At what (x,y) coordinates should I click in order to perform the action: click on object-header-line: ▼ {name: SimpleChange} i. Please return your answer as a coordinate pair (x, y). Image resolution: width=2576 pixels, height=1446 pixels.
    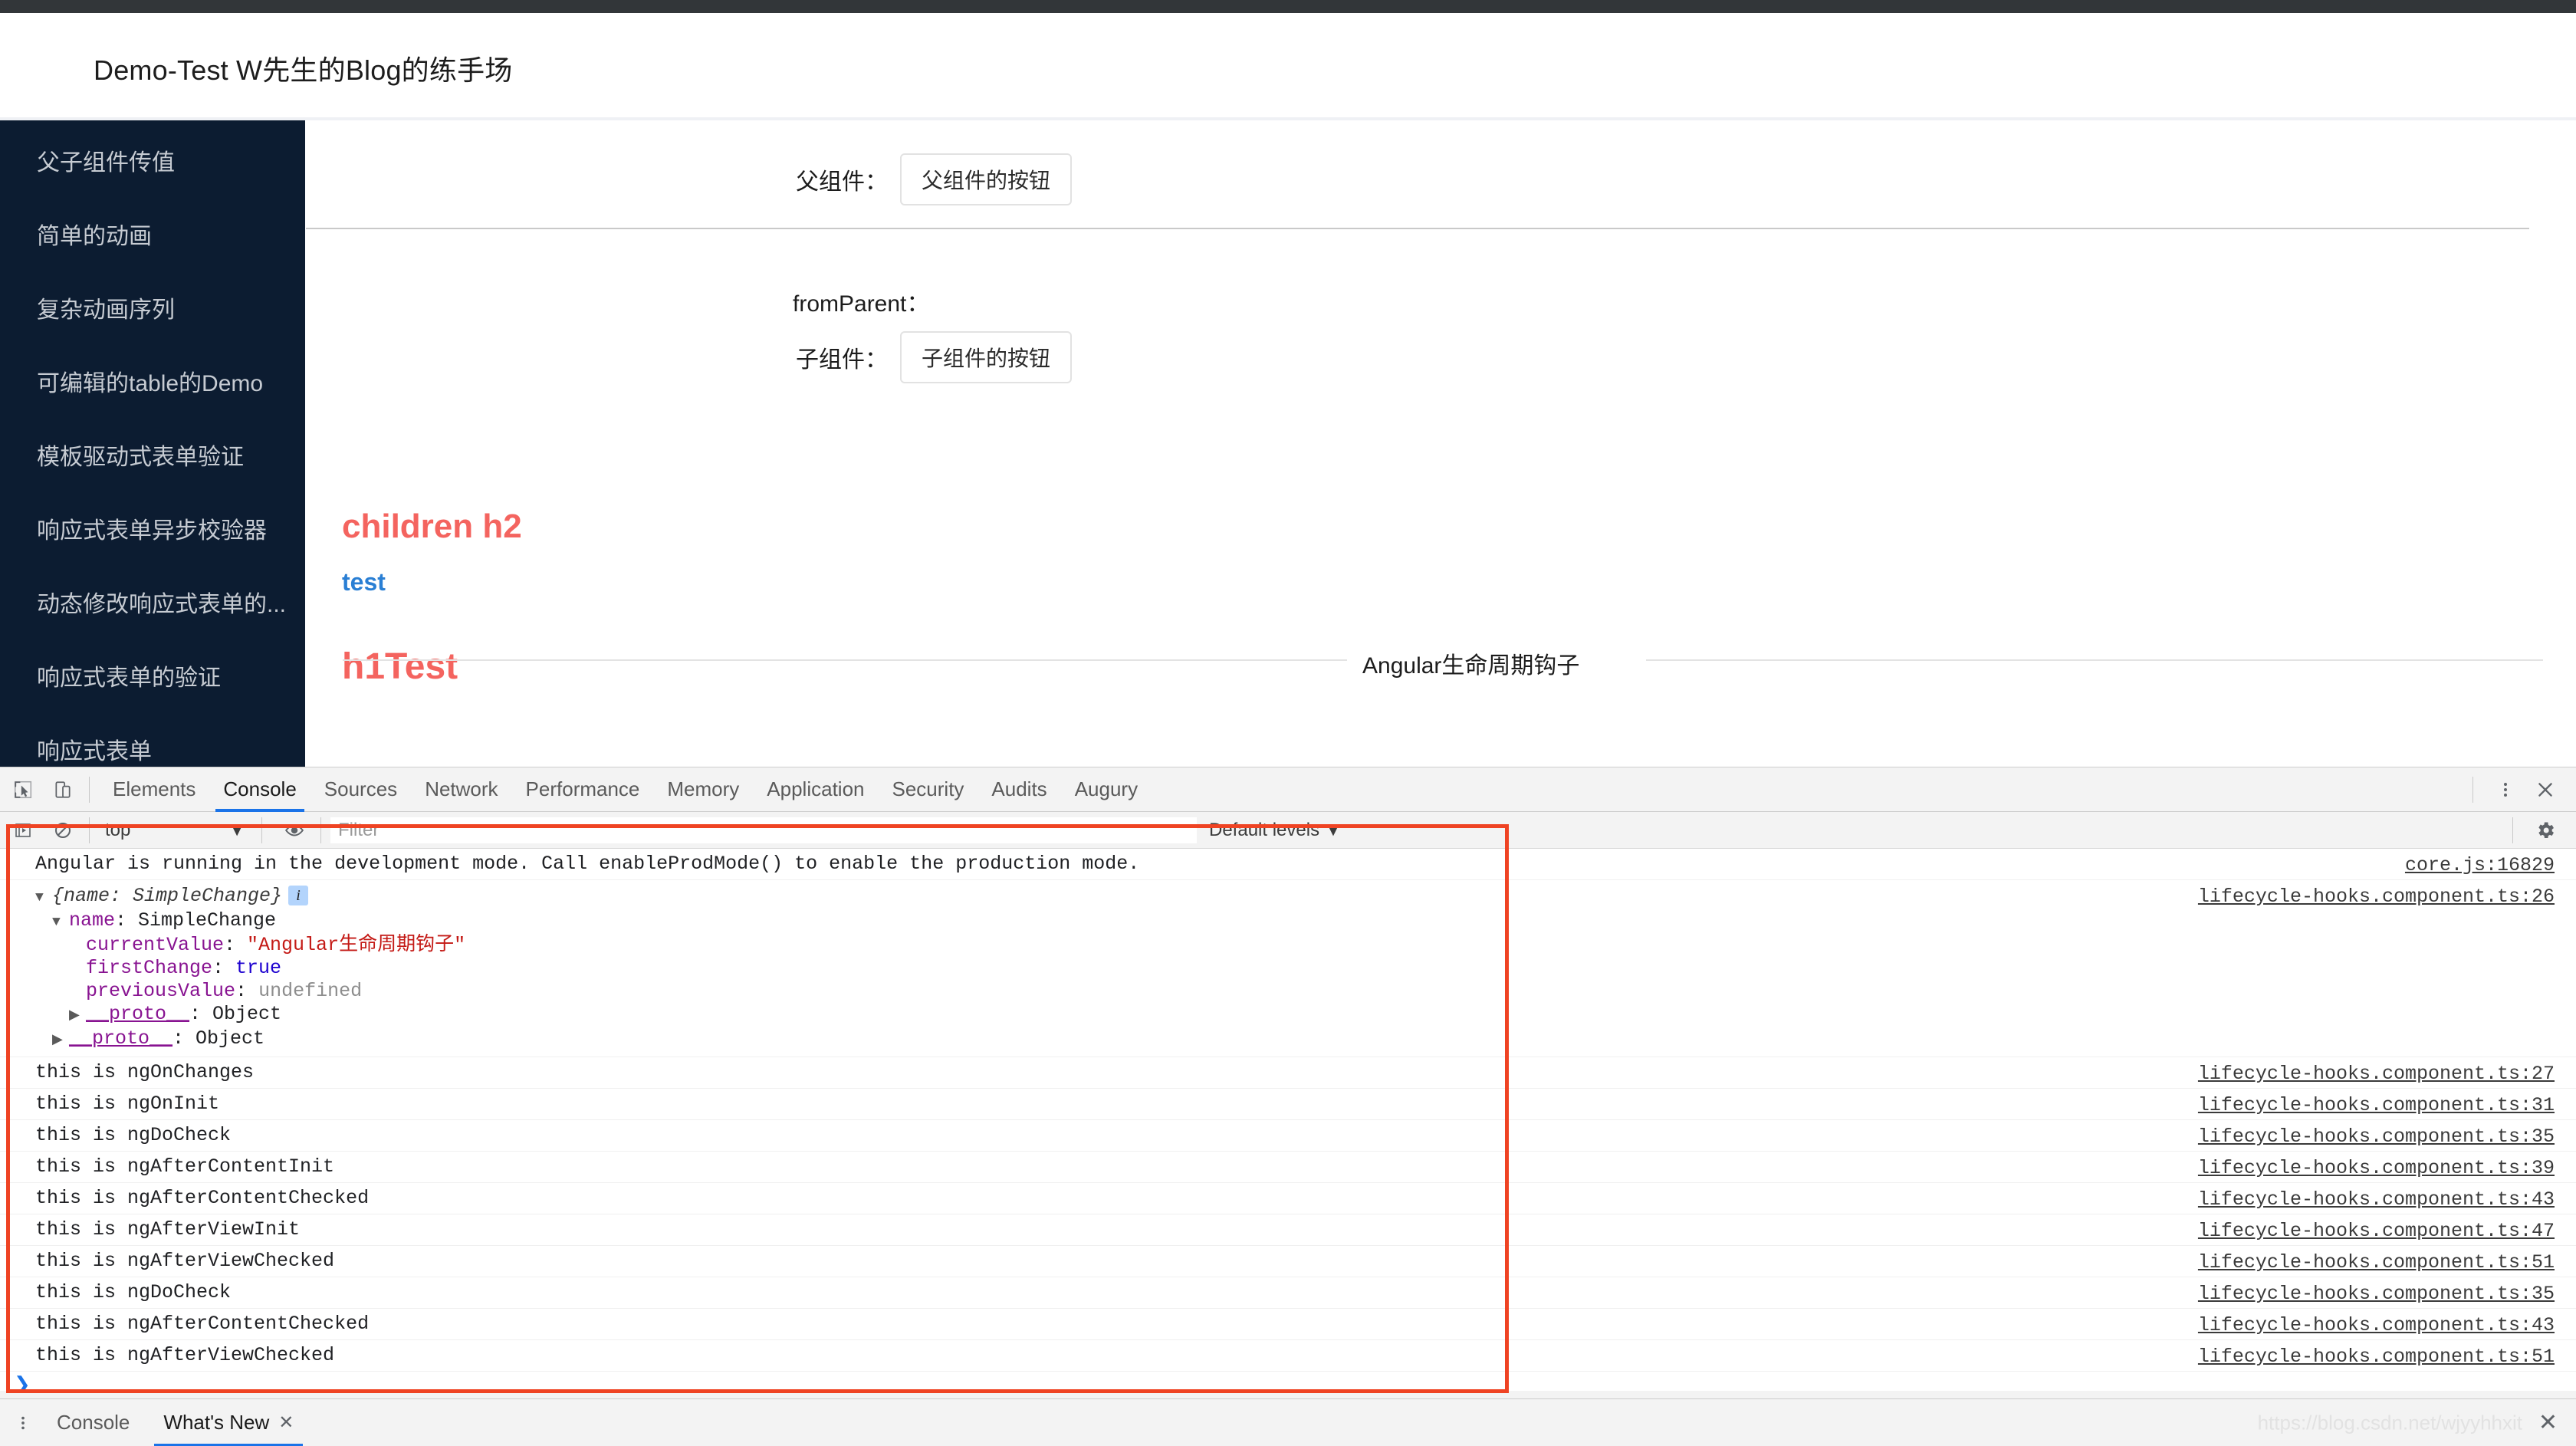
    Looking at the image, I should click on (1305, 897).